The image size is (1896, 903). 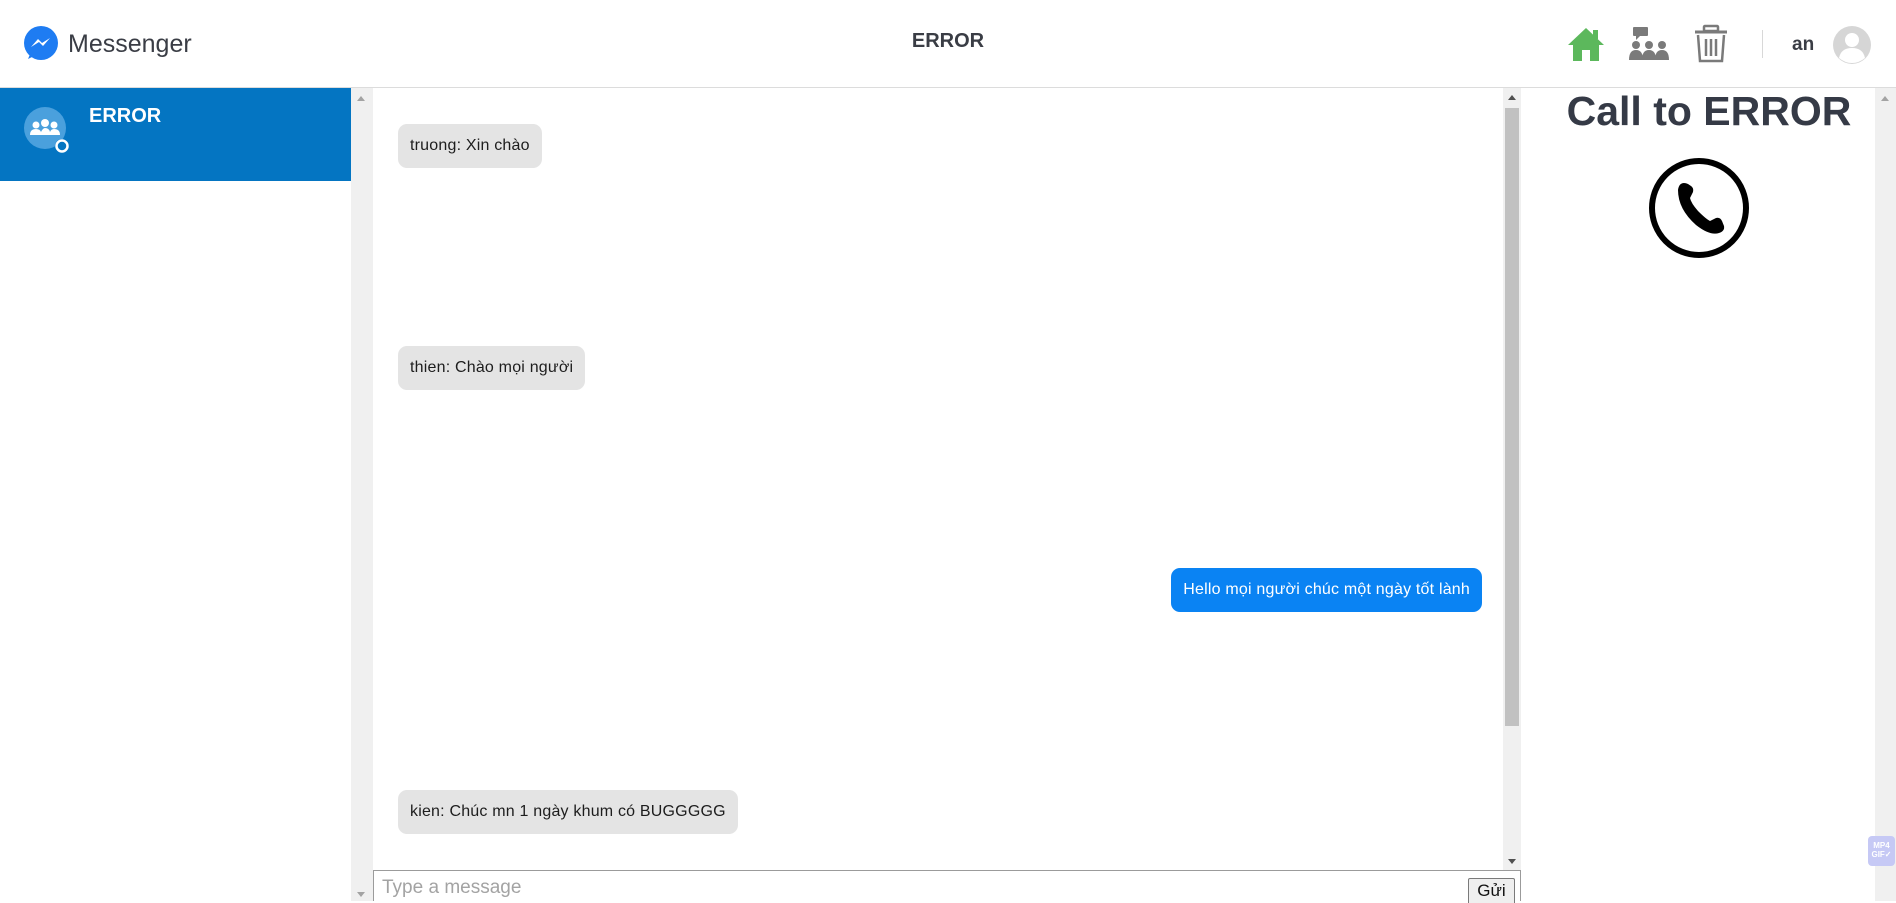 I want to click on message-composer: Gửi, so click(x=947, y=886).